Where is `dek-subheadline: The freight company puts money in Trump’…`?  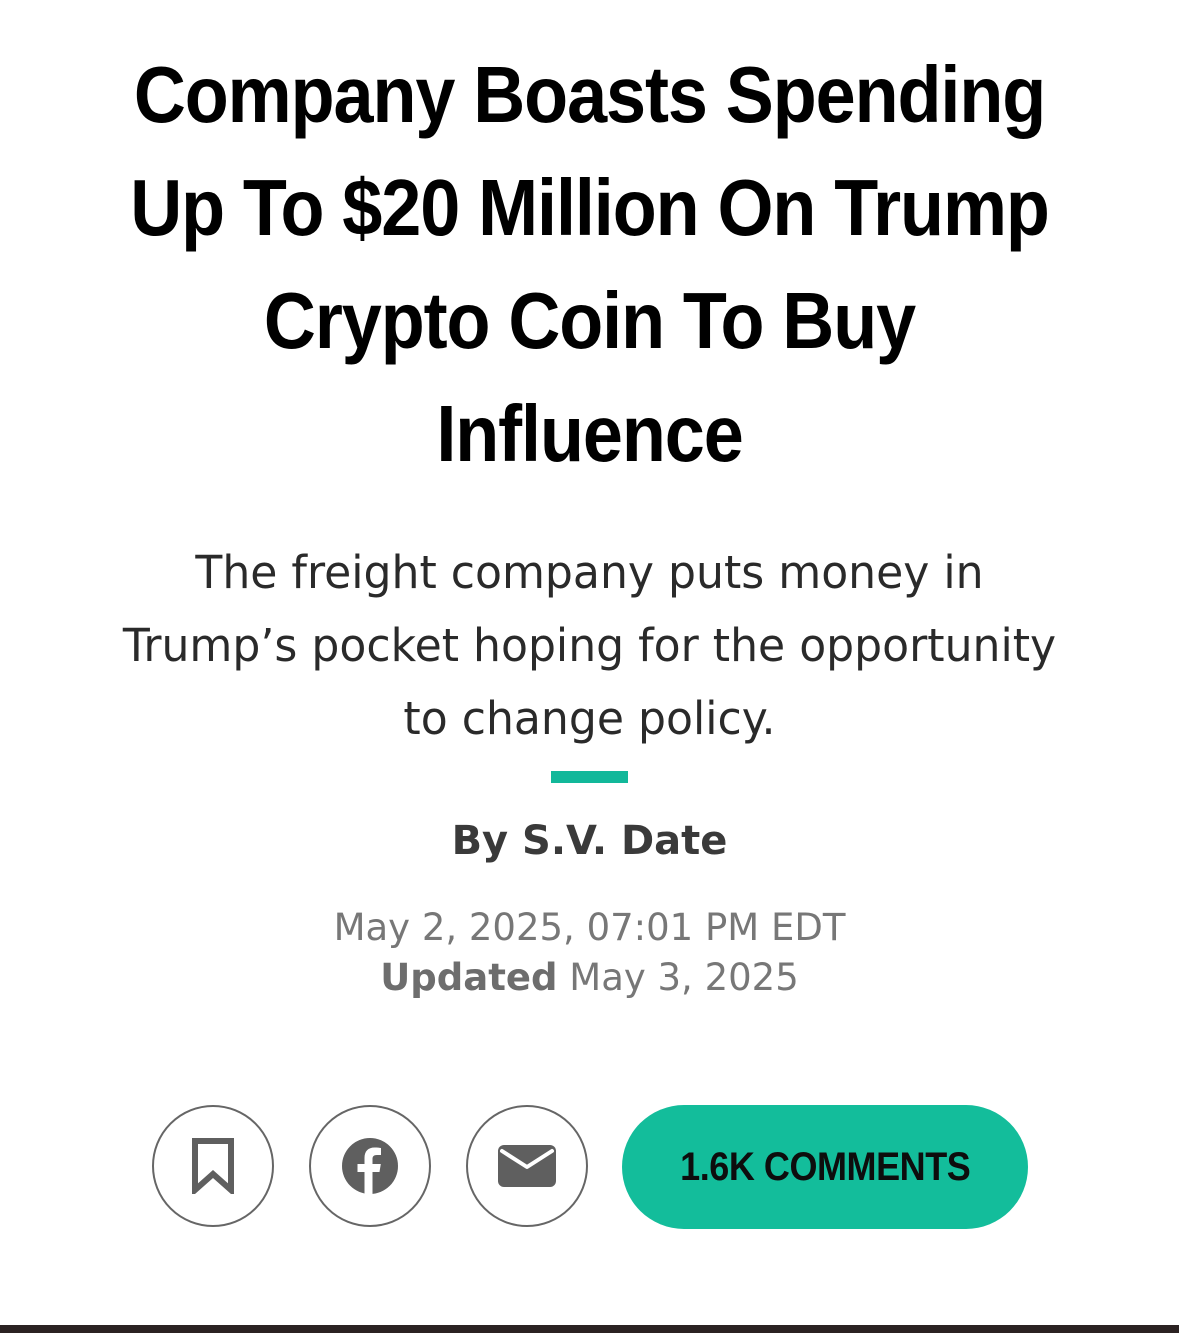
dek-subheadline: The freight company puts money in Trump’… is located at coordinates (589, 645).